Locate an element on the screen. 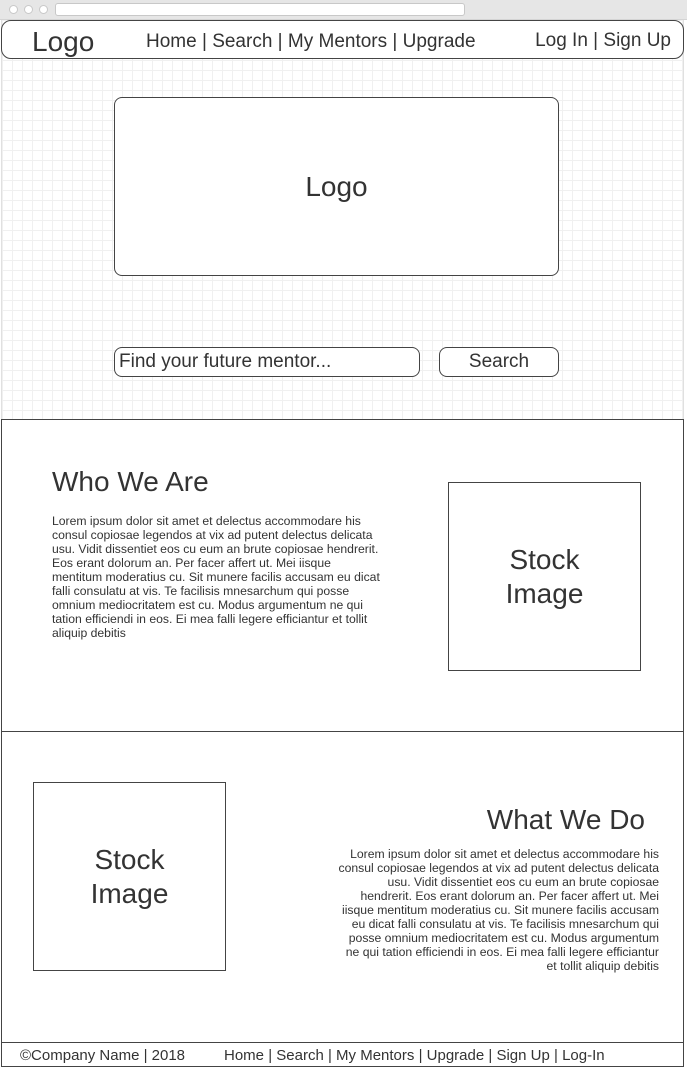 The image size is (687, 1069). who-we-are-title: Who We Are is located at coordinates (130, 481).